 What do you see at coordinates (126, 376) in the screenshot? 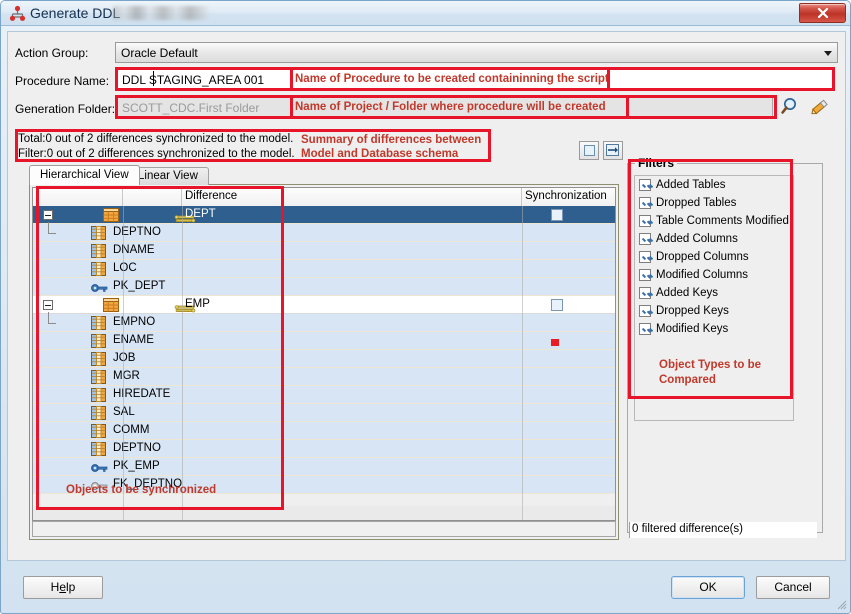
I see `tree-row-label: MGR` at bounding box center [126, 376].